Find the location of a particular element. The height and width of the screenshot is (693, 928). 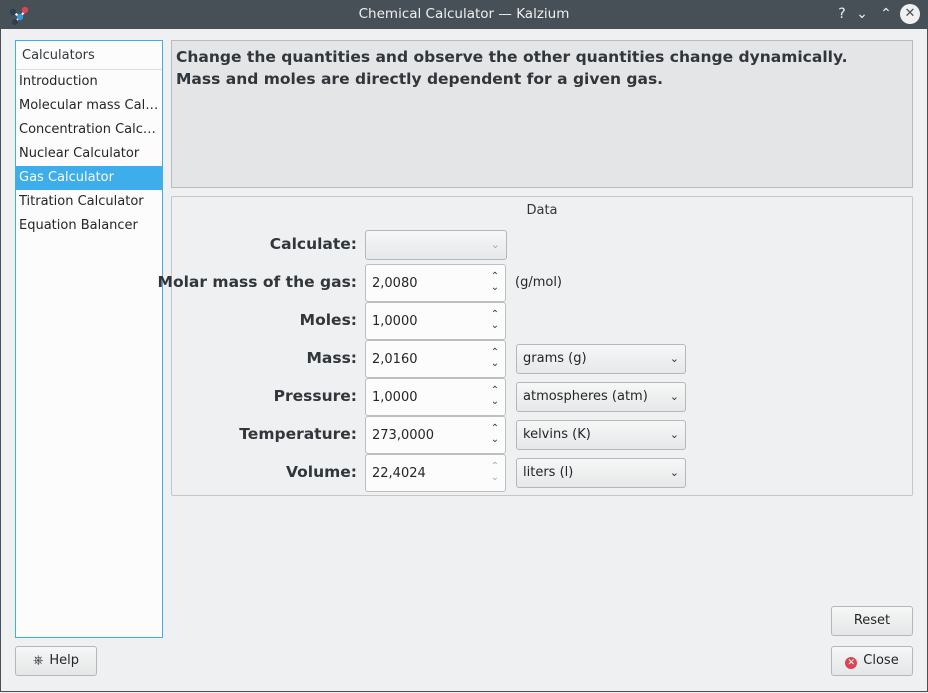

calculate-select: ⌄ is located at coordinates (436, 245).